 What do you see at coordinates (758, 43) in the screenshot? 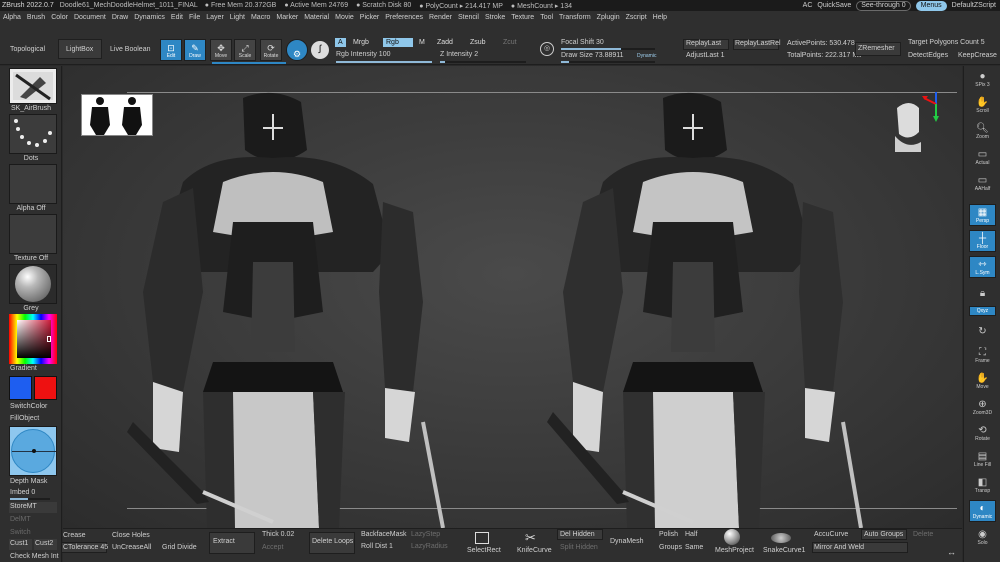
I see `replay-last-rel-button: ReplayLastRel` at bounding box center [758, 43].